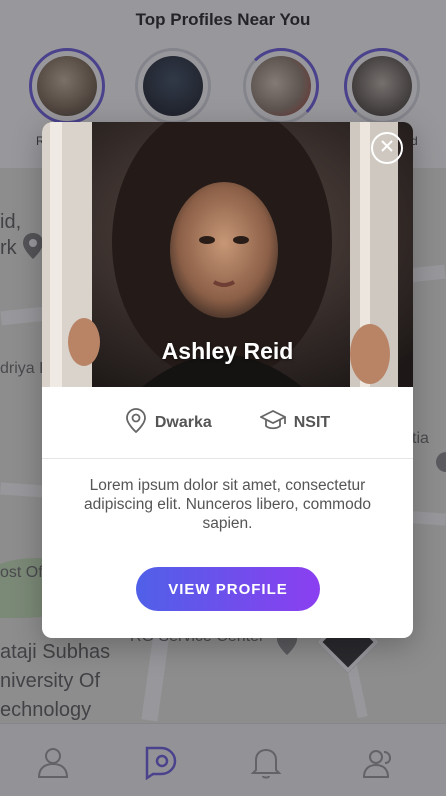 Image resolution: width=446 pixels, height=796 pixels. Describe the element at coordinates (136, 422) in the screenshot. I see `map-pin-icon` at that location.